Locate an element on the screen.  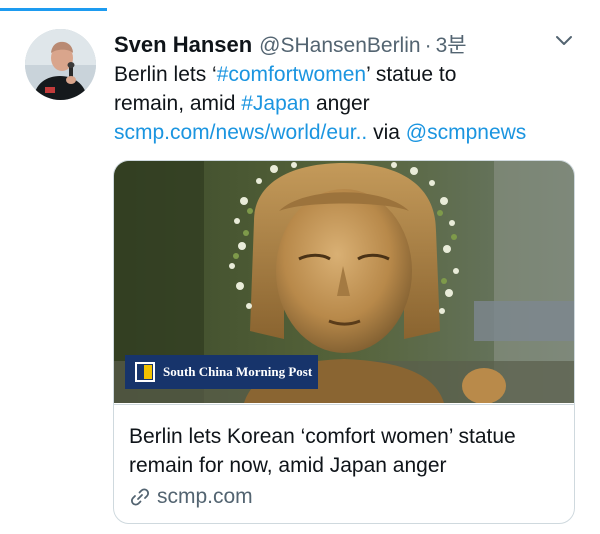
hashtag-link: #comfortwomen is located at coordinates (291, 74).